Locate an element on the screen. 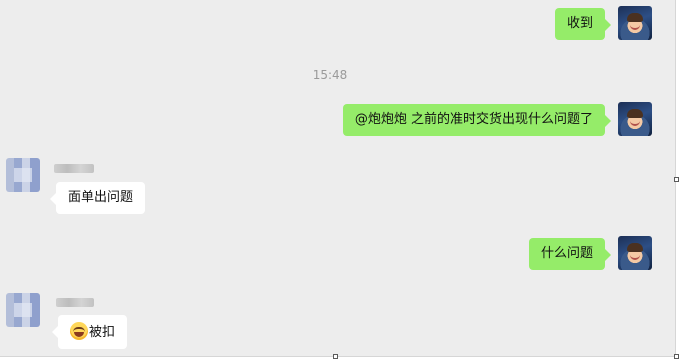 The image size is (682, 363). contact-message-bubble: 被扣 is located at coordinates (89, 332).